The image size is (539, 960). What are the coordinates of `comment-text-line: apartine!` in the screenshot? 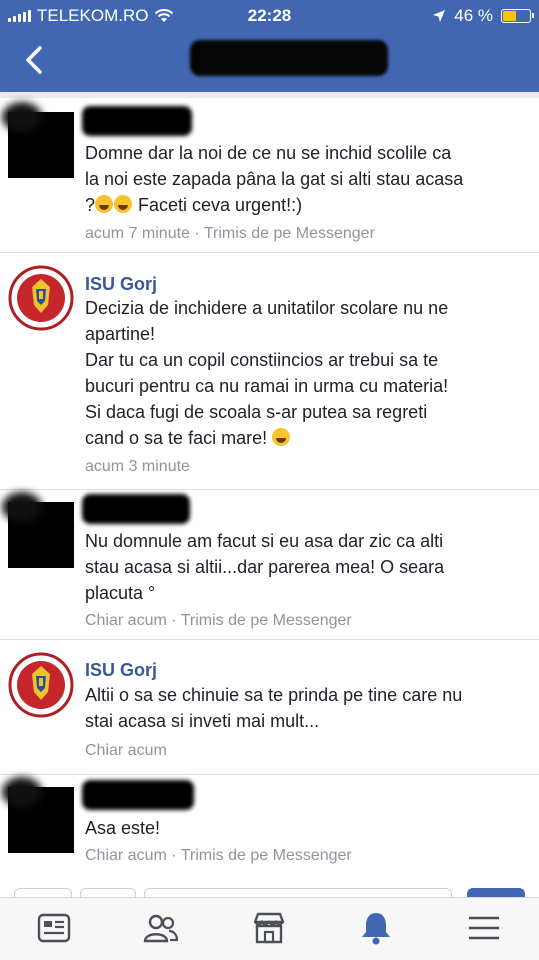 It's located at (120, 334).